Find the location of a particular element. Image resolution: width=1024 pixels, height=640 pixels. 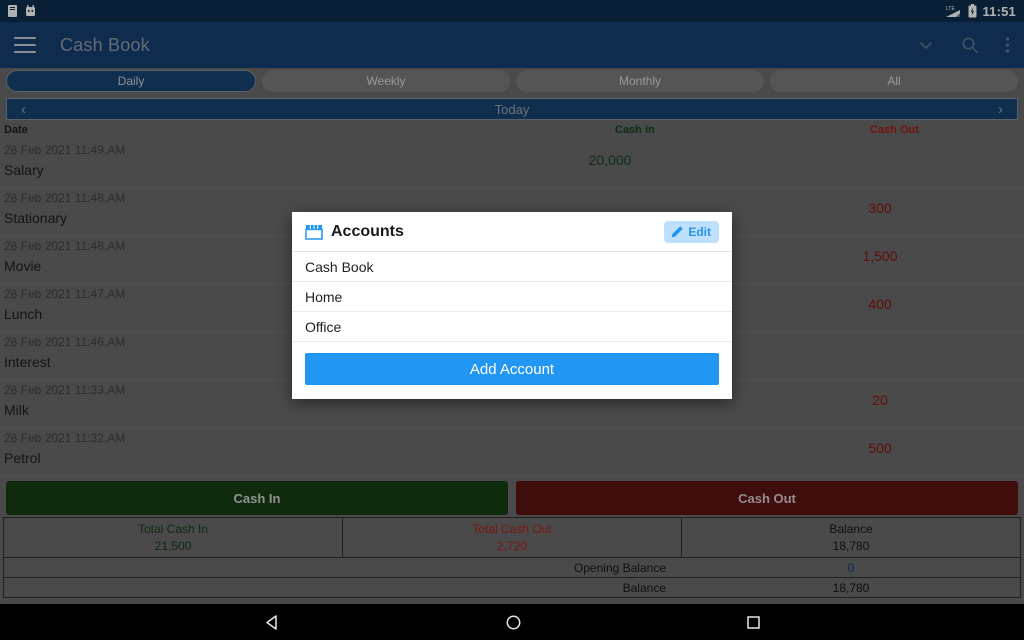

add-account-button: Add Account is located at coordinates (512, 369).